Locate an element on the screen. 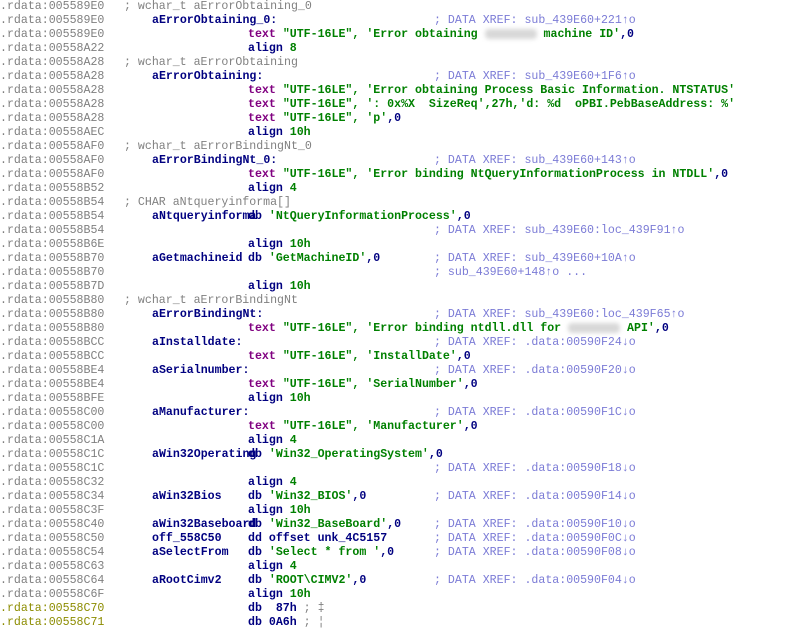  address: .rdata:00558B7D is located at coordinates (52, 287).